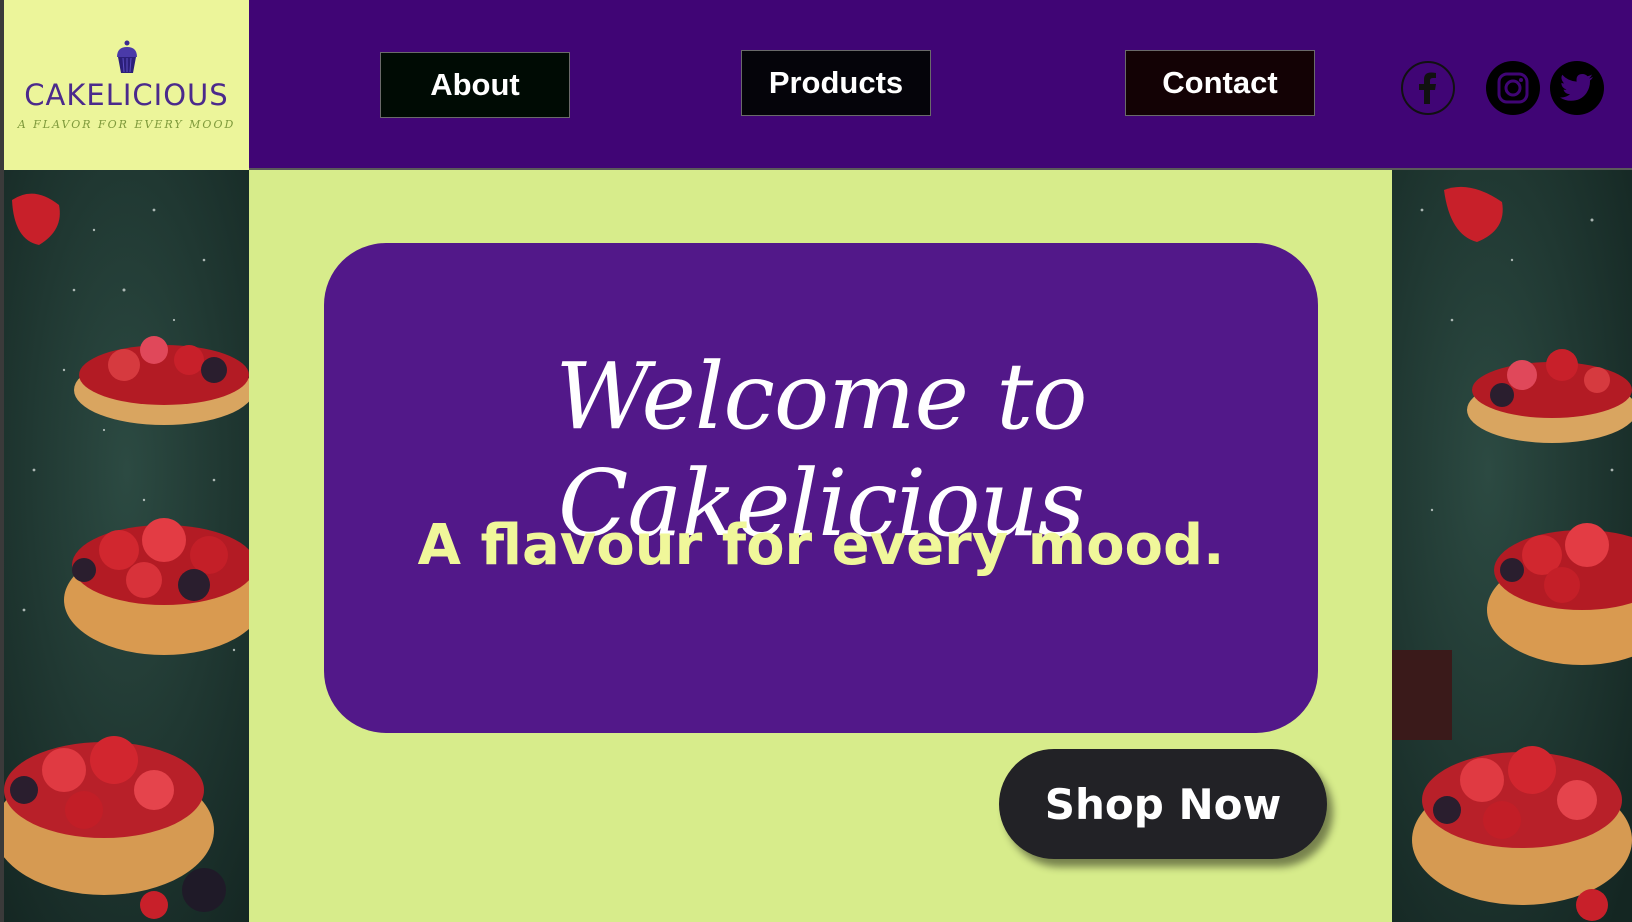 This screenshot has height=922, width=1632. What do you see at coordinates (1512, 546) in the screenshot?
I see `dessert-photo-right` at bounding box center [1512, 546].